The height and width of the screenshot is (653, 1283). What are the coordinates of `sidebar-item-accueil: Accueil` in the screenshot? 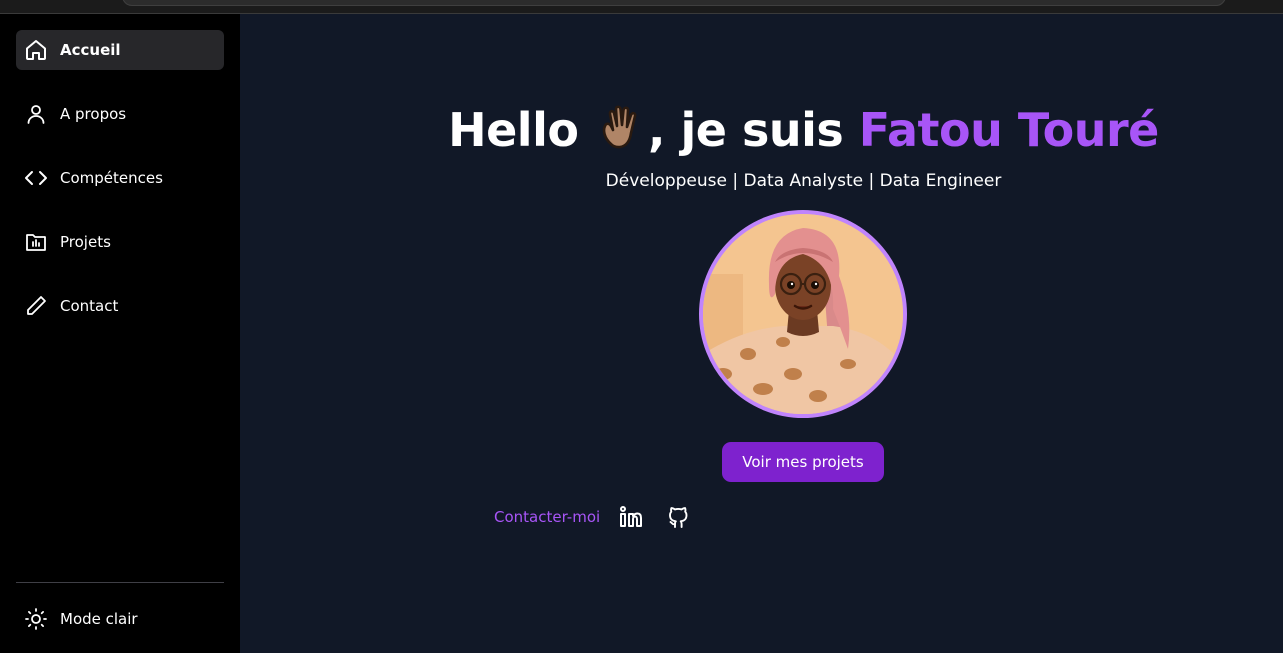 It's located at (120, 50).